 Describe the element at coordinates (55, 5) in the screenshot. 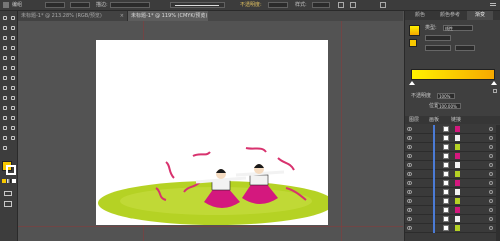

I see `fill-dropdown` at that location.